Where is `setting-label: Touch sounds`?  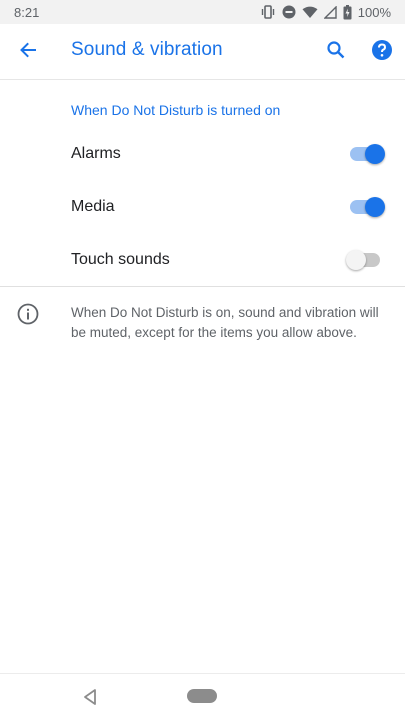 setting-label: Touch sounds is located at coordinates (120, 259).